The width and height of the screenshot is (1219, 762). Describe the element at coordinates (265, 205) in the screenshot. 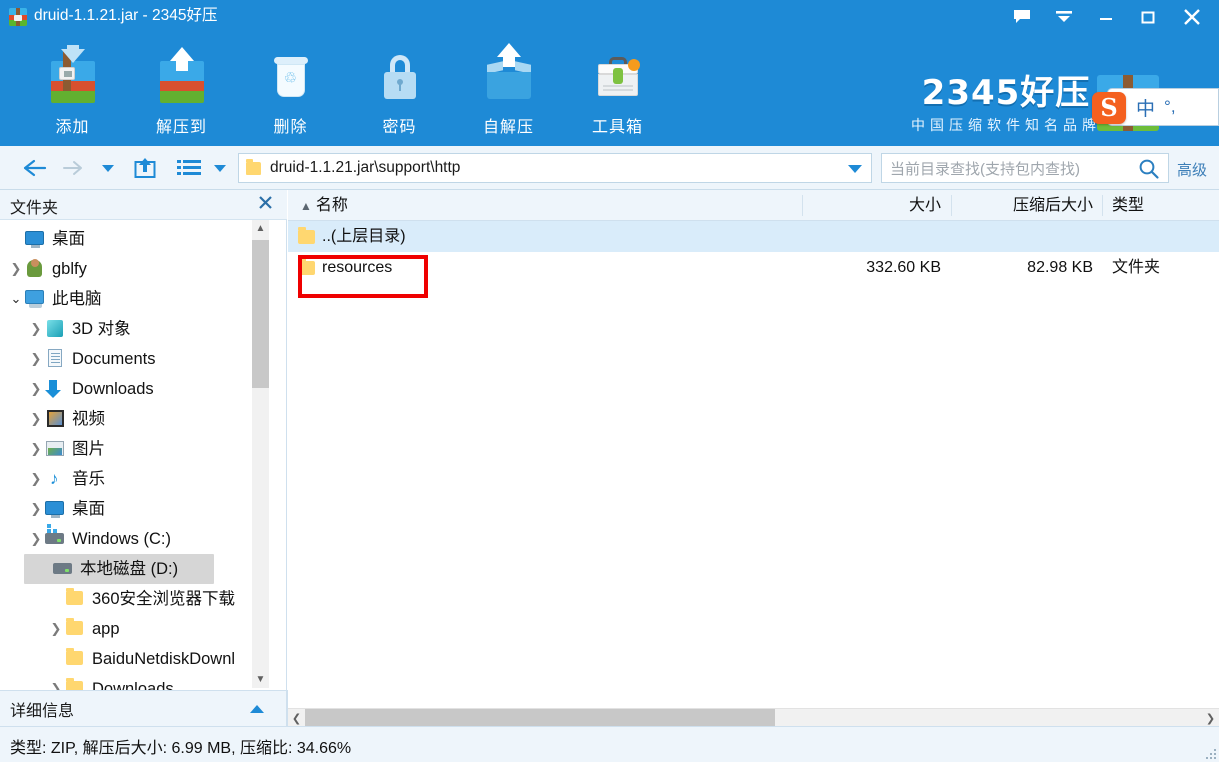

I see `close-icon` at that location.